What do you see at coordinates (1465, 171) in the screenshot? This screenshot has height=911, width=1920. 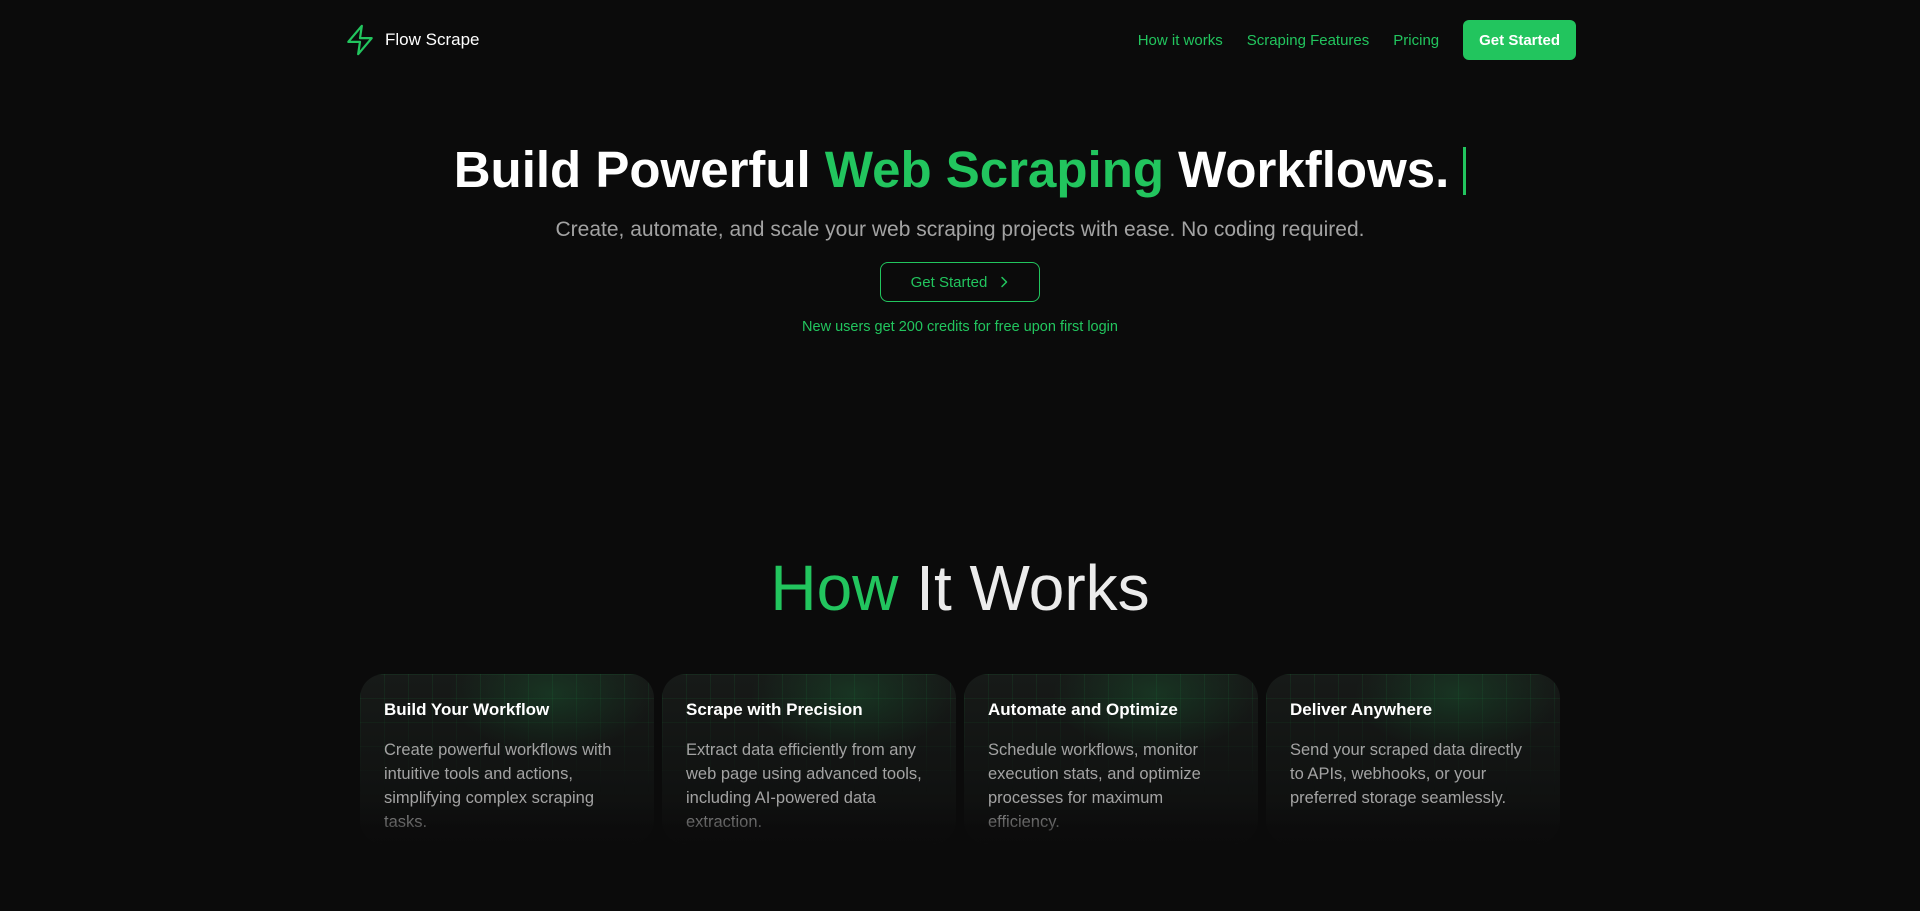 I see `typing-caret` at bounding box center [1465, 171].